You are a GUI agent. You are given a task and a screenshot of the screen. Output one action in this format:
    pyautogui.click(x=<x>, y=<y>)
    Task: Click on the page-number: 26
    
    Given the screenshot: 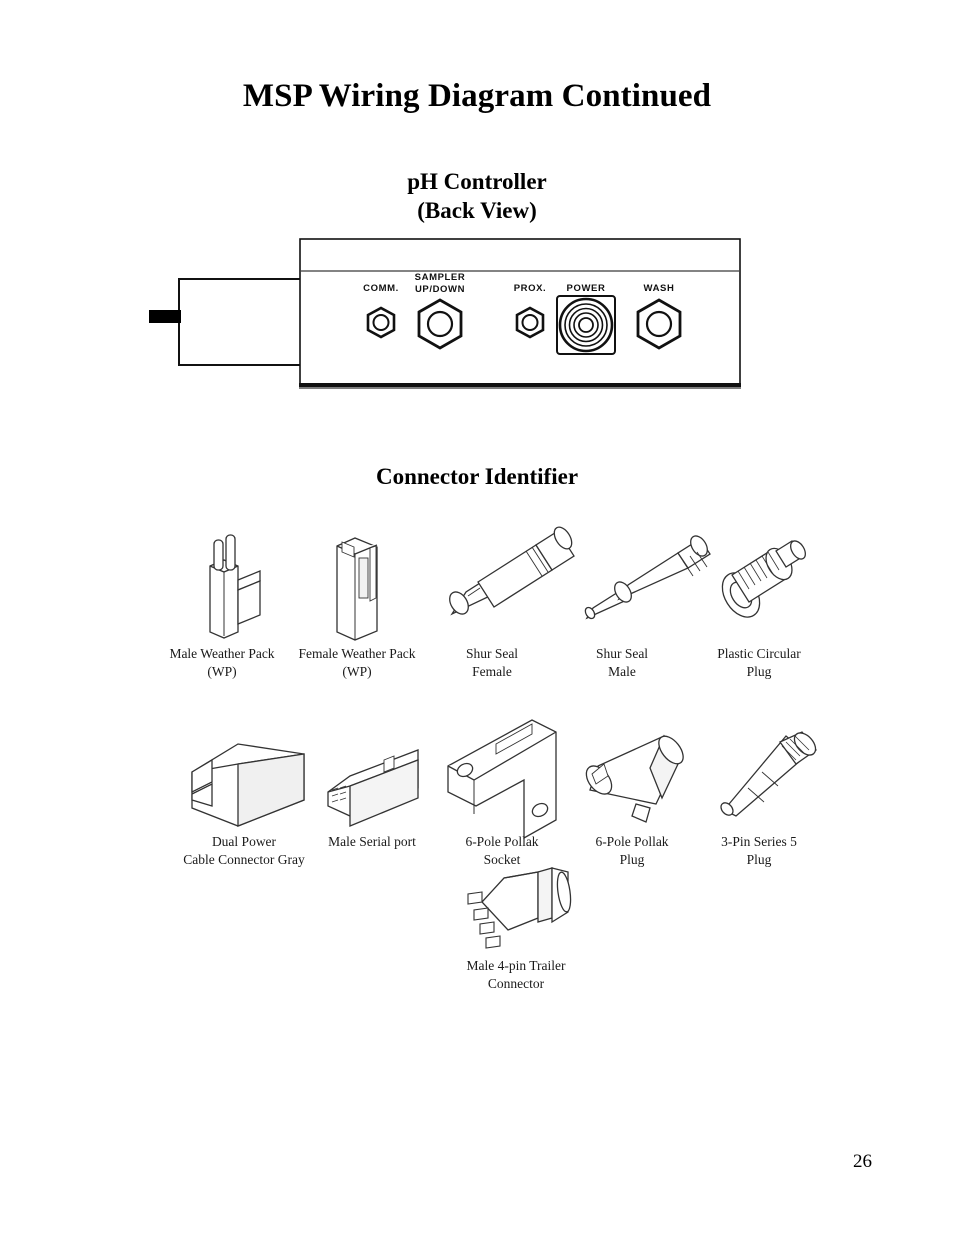 What is the action you would take?
    pyautogui.click(x=862, y=1161)
    